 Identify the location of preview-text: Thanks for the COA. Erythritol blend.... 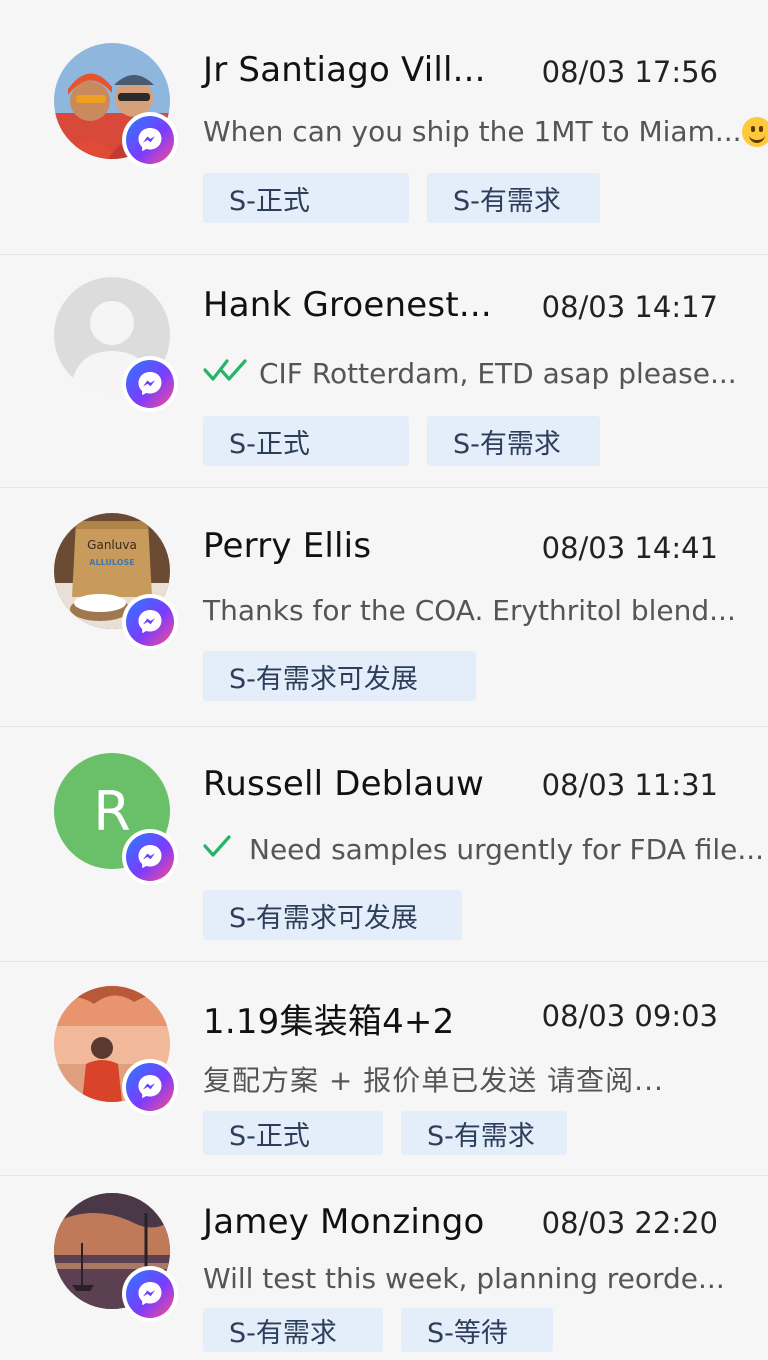
(469, 610).